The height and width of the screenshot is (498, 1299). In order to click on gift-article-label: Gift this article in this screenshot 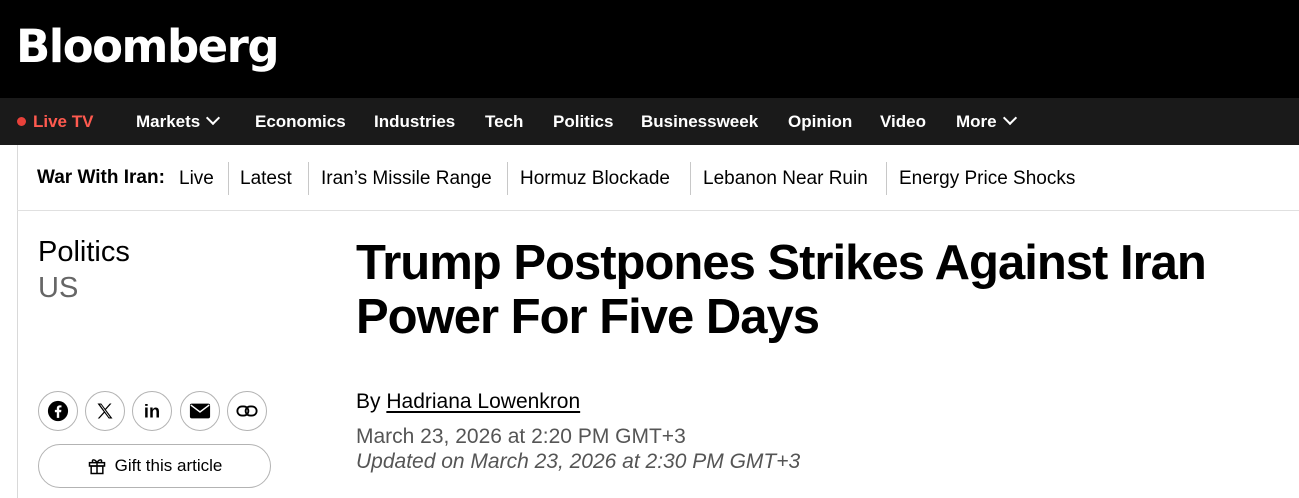, I will do `click(168, 465)`.